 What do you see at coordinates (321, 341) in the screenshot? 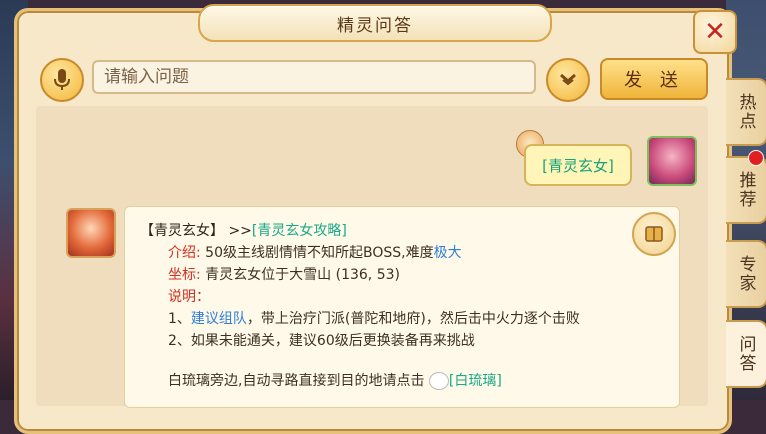
I see `note-2: 2、如果未能通关，建议60级后更换装备再来挑战` at bounding box center [321, 341].